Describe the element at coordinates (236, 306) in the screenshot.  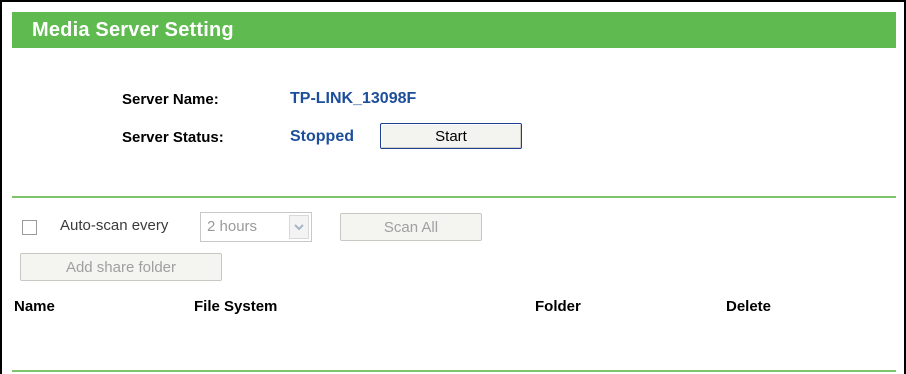
I see `column-header-file-system: File System` at that location.